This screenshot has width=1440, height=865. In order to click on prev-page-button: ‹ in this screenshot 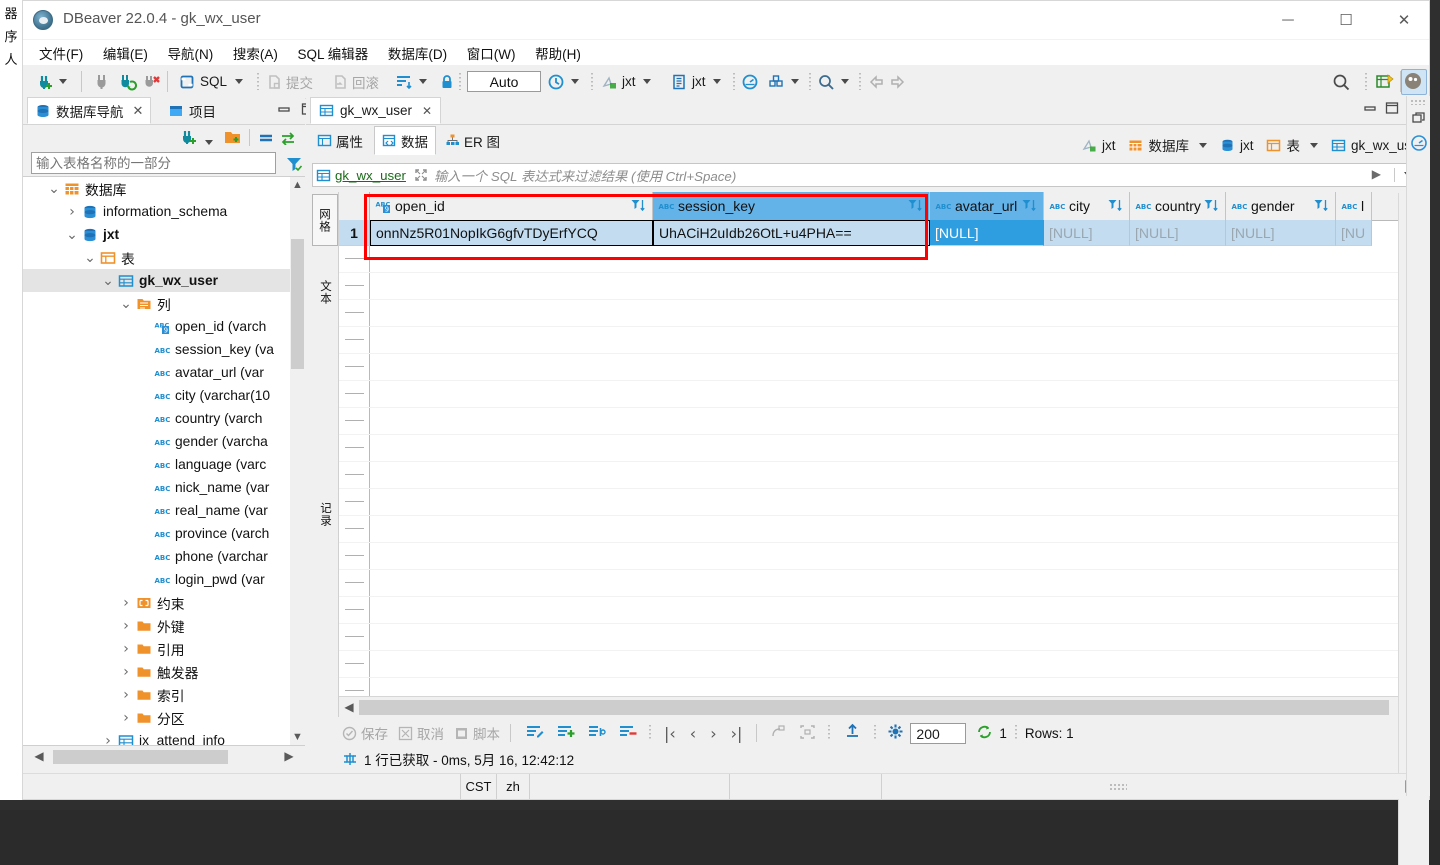, I will do `click(693, 733)`.